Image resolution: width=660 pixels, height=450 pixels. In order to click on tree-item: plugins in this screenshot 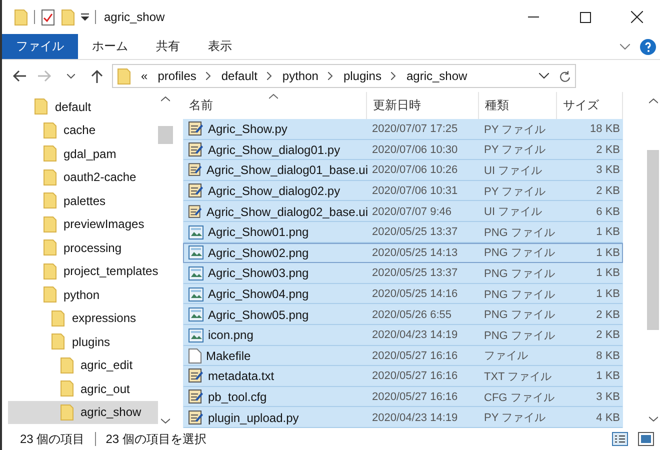, I will do `click(83, 342)`.